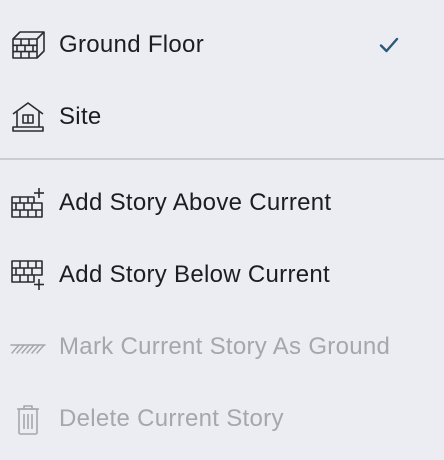 Image resolution: width=444 pixels, height=460 pixels. What do you see at coordinates (80, 116) in the screenshot?
I see `menu-item-label: Site` at bounding box center [80, 116].